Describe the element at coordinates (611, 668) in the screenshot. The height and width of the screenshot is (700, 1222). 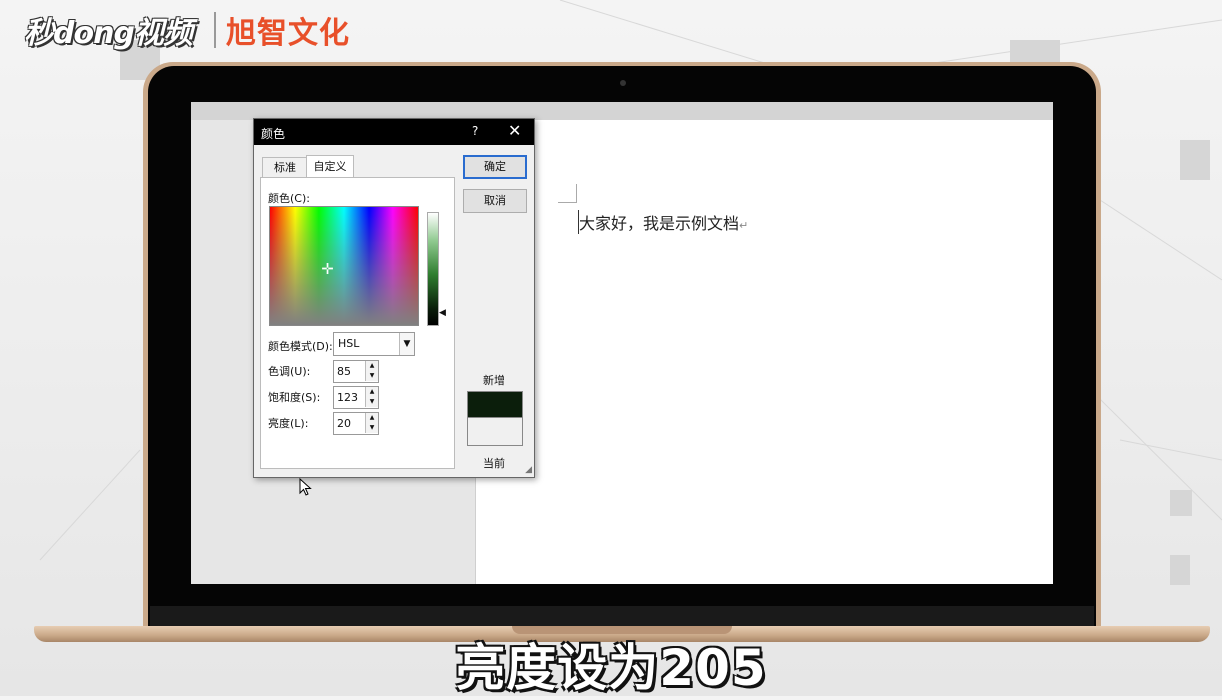
I see `video-subtitle: 亮度设为205` at that location.